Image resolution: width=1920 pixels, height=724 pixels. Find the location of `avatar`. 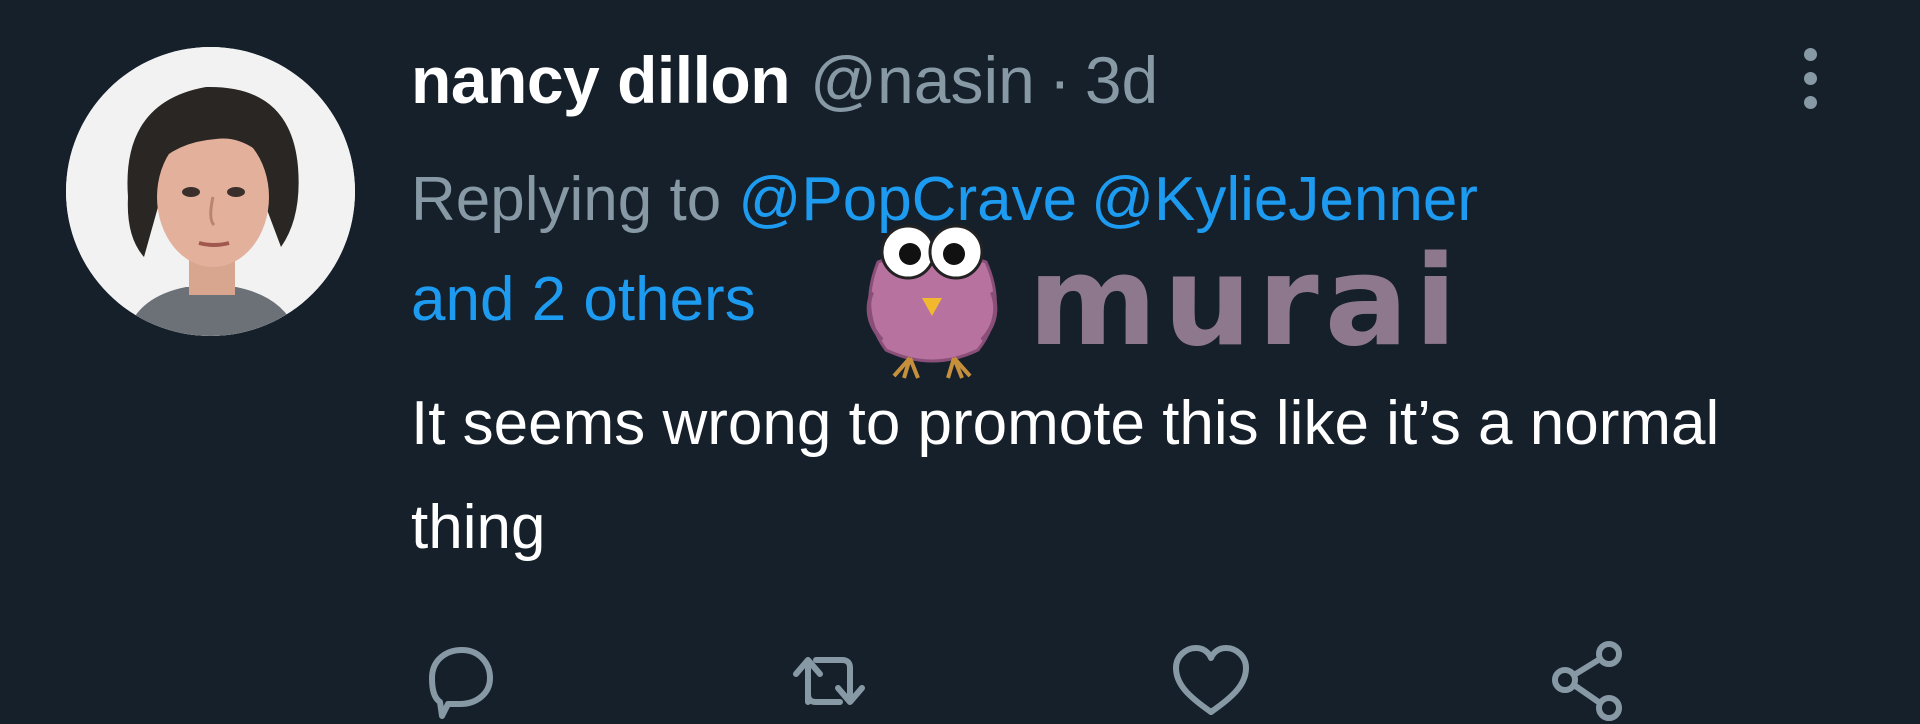

avatar is located at coordinates (210, 191).